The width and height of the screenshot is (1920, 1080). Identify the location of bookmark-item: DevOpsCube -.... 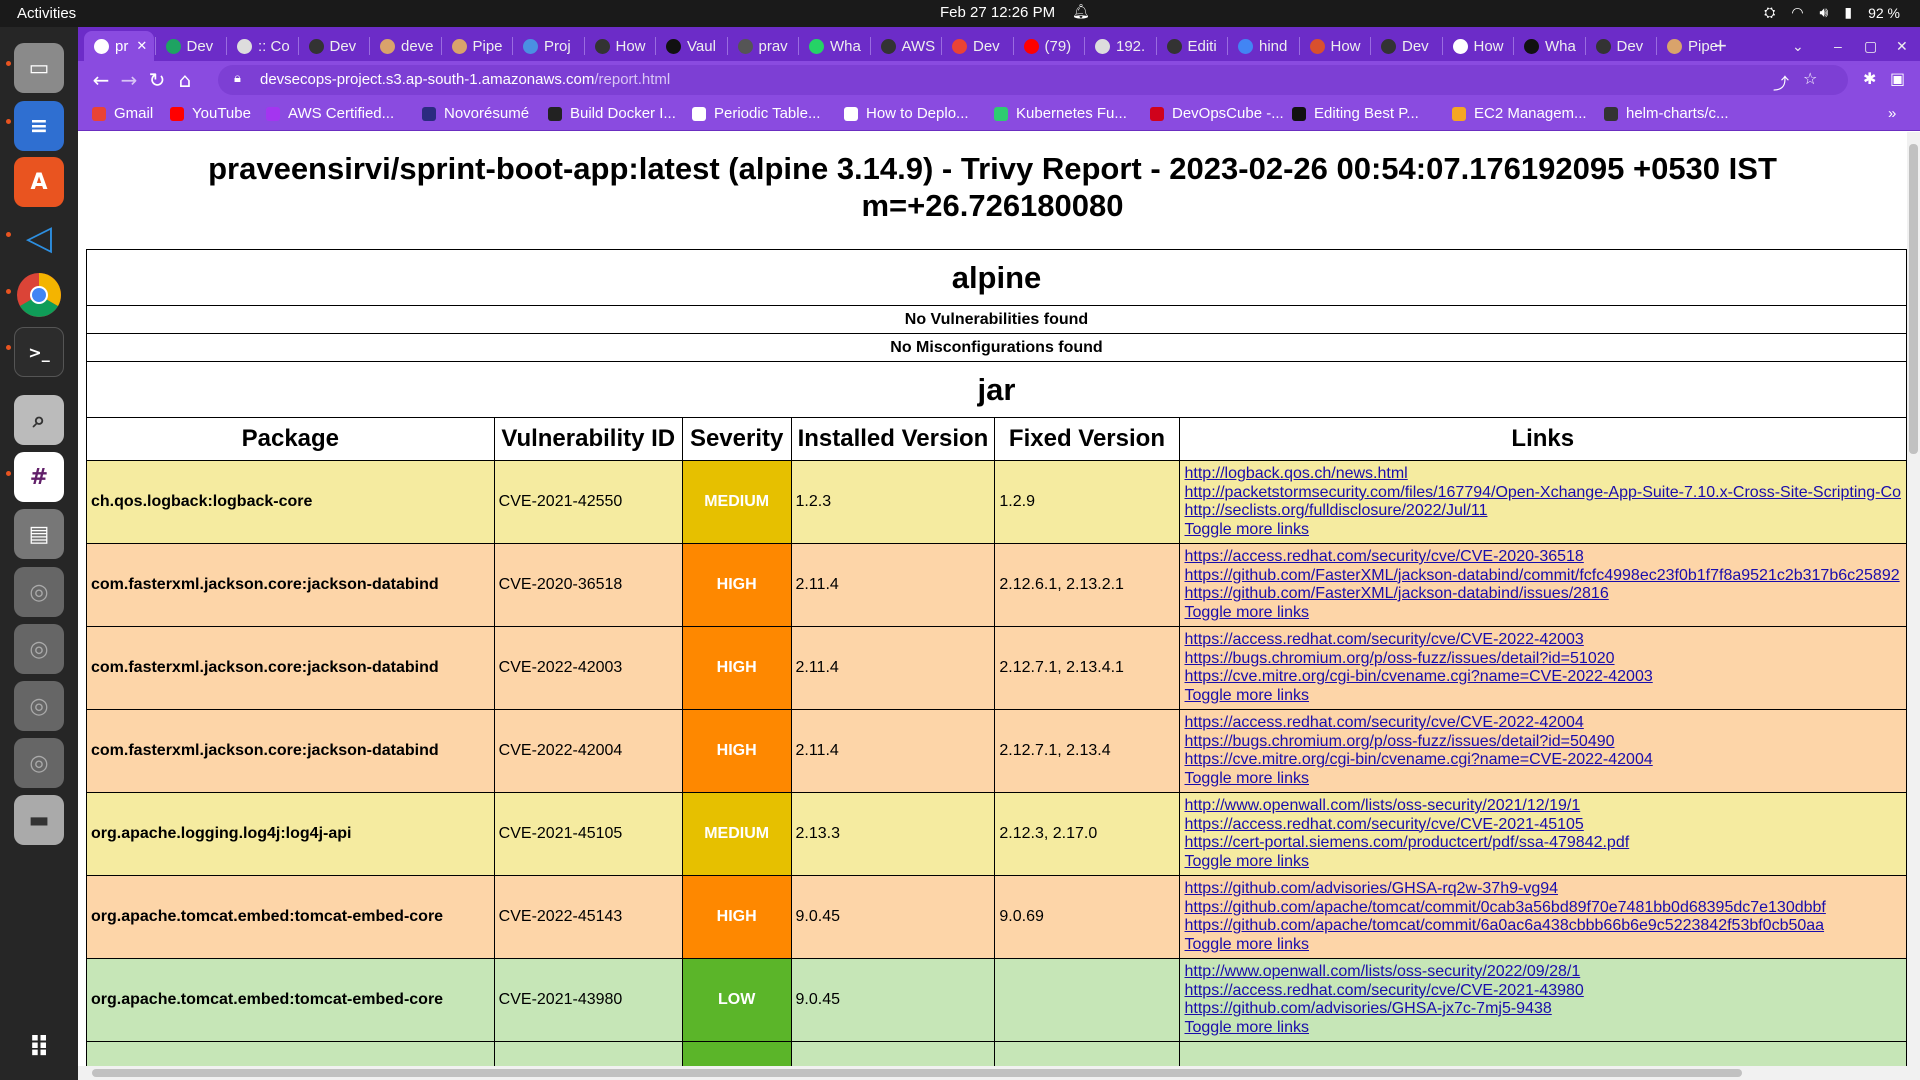
(1217, 113).